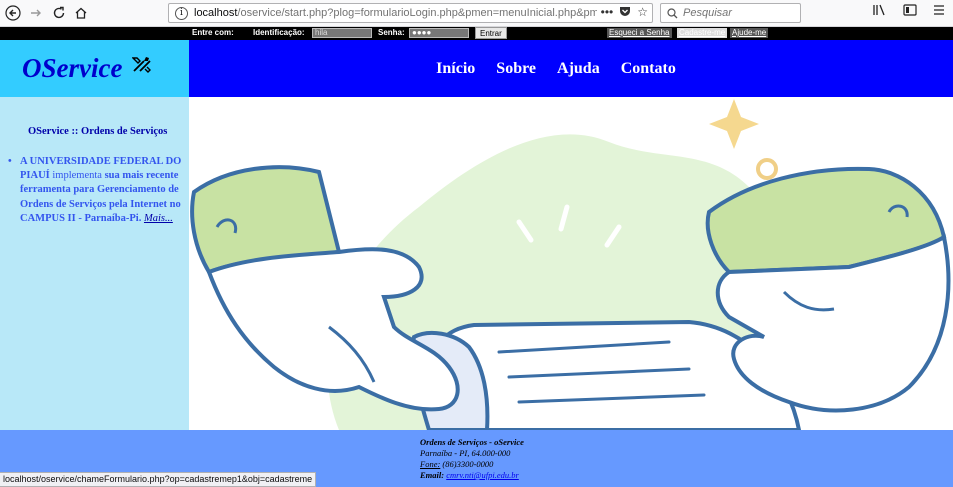 The height and width of the screenshot is (487, 953). I want to click on main-nav: Início Sobre Ajuda Contato, so click(571, 68).